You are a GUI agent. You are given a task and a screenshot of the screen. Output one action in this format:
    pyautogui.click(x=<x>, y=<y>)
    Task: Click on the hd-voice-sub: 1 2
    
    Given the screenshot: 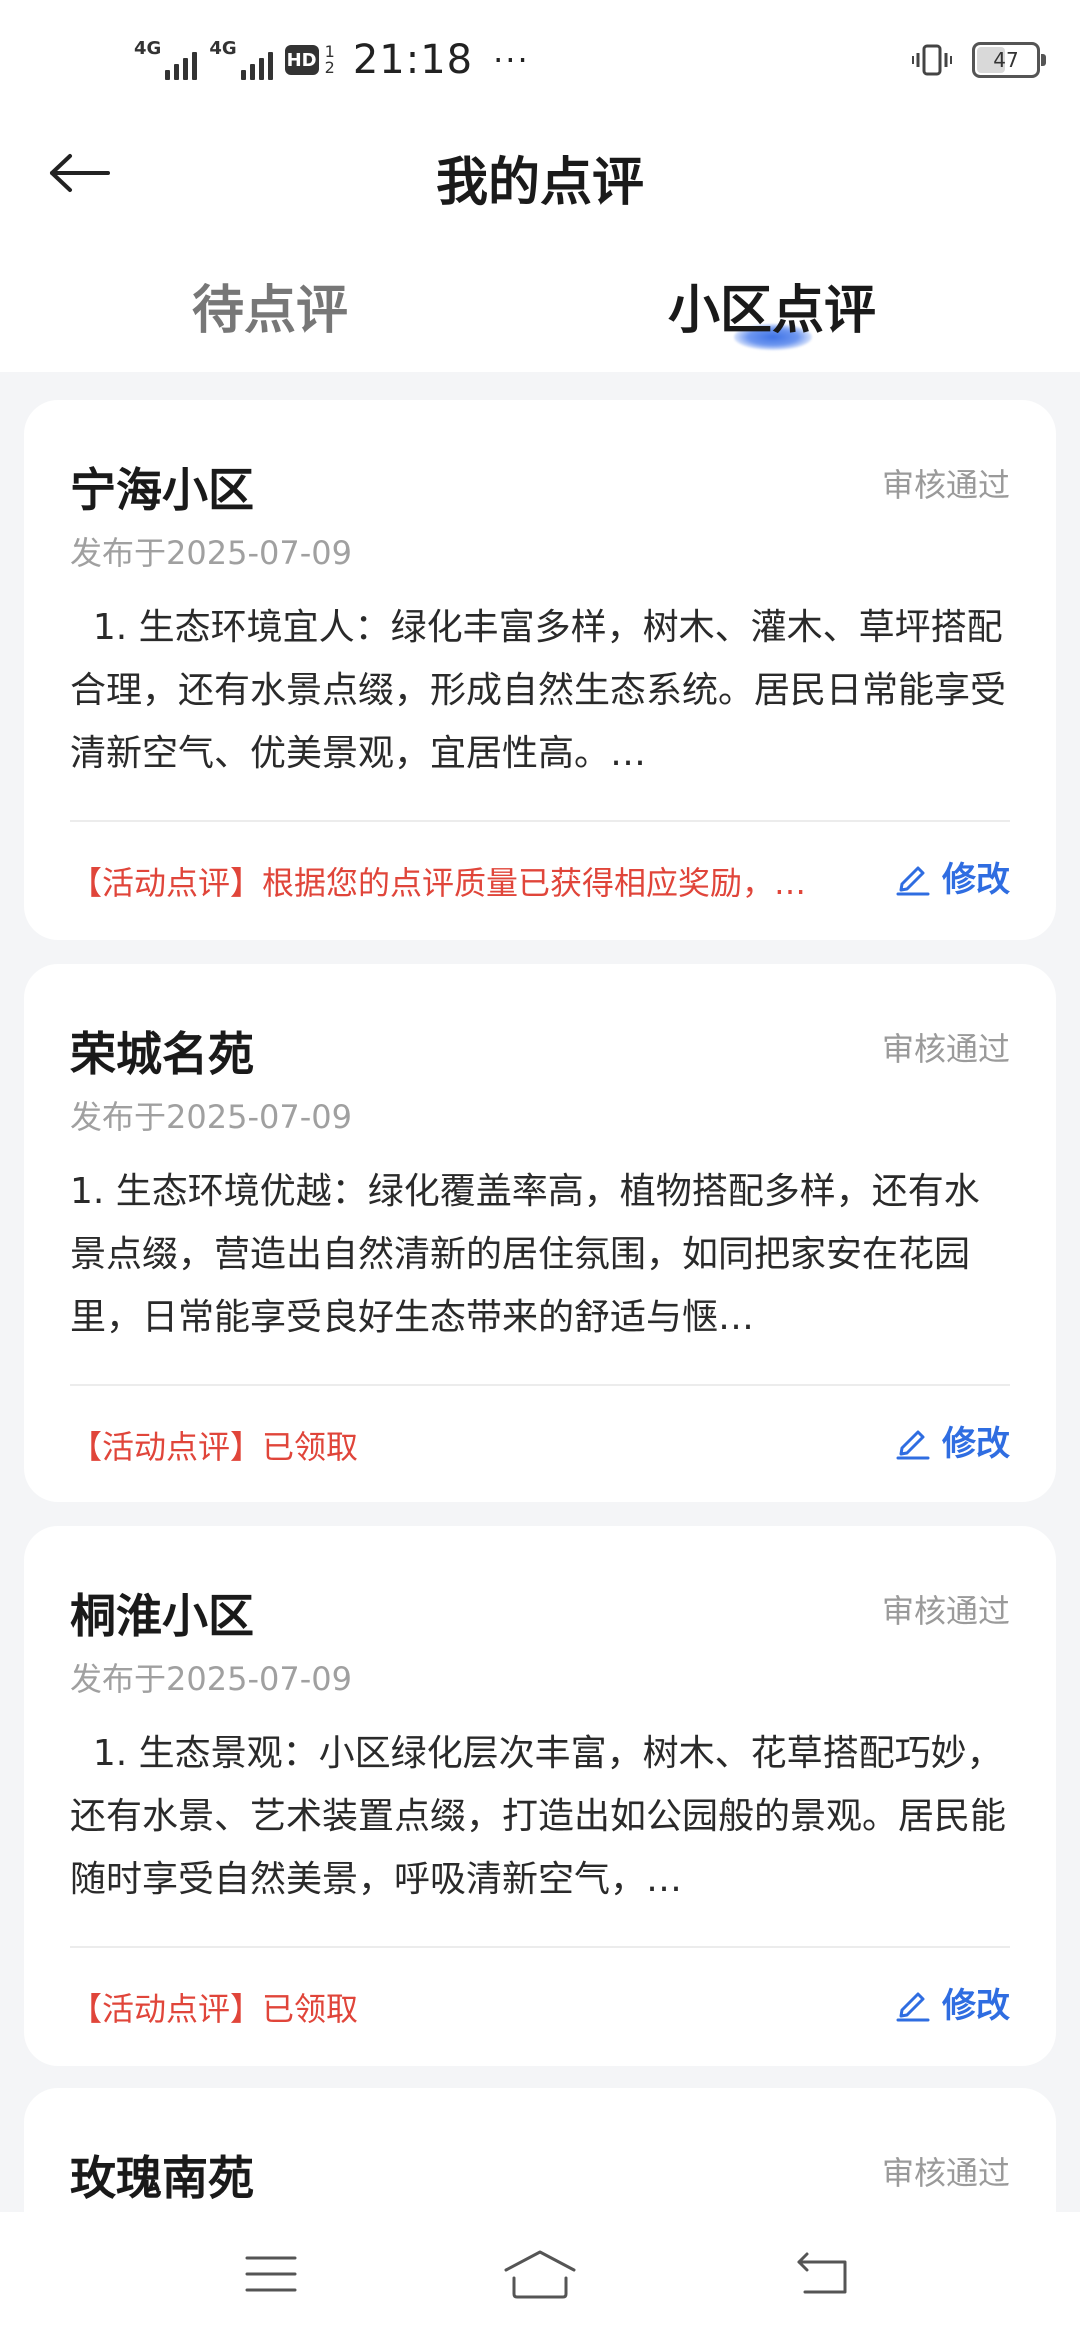 What is the action you would take?
    pyautogui.click(x=330, y=60)
    